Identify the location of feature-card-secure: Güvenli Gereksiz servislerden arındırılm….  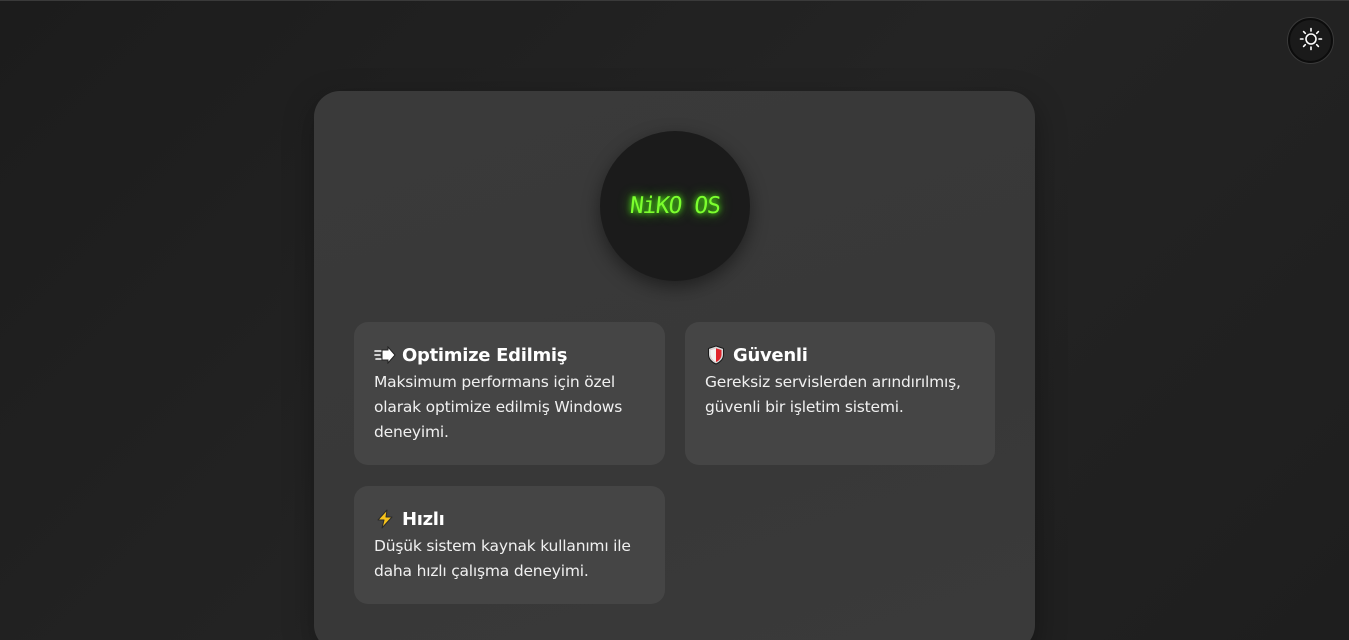
(840, 393).